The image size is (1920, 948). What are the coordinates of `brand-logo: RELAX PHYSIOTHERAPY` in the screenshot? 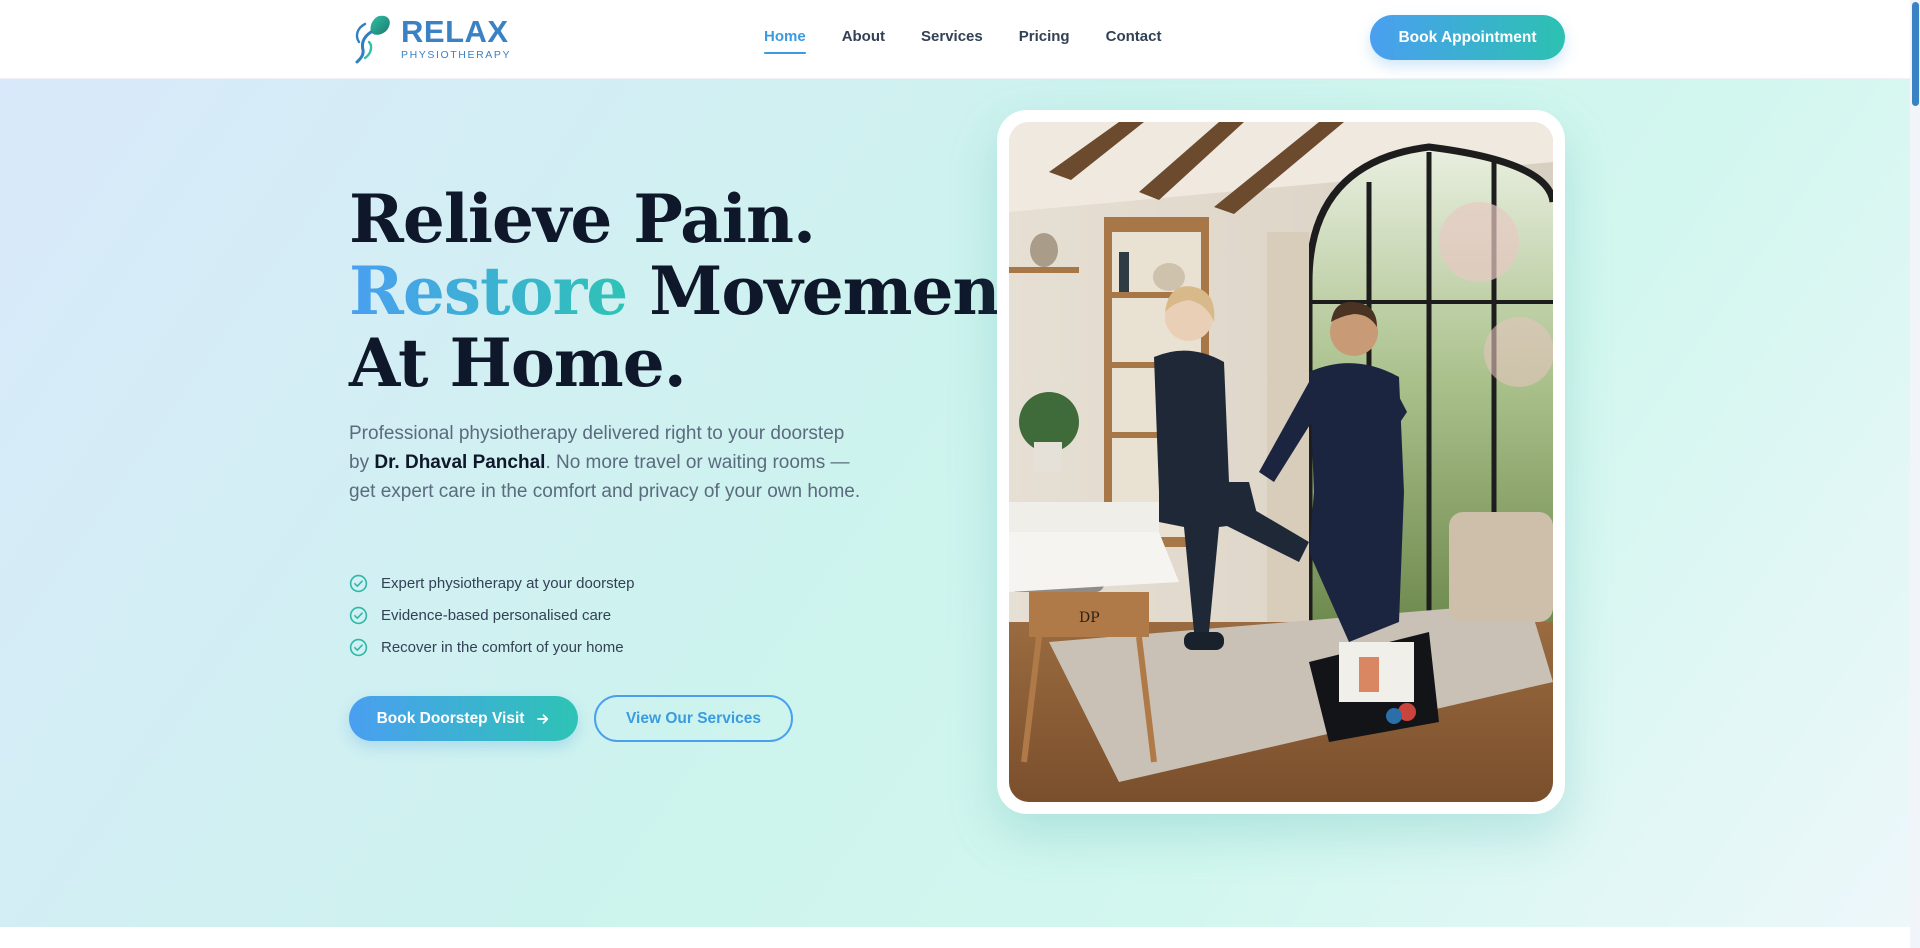 It's located at (430, 38).